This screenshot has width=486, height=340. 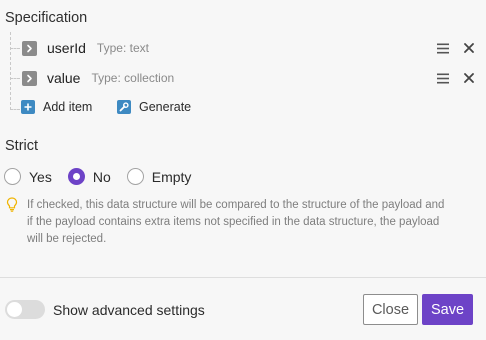 I want to click on spec-item-type: Type: collection, so click(x=133, y=78).